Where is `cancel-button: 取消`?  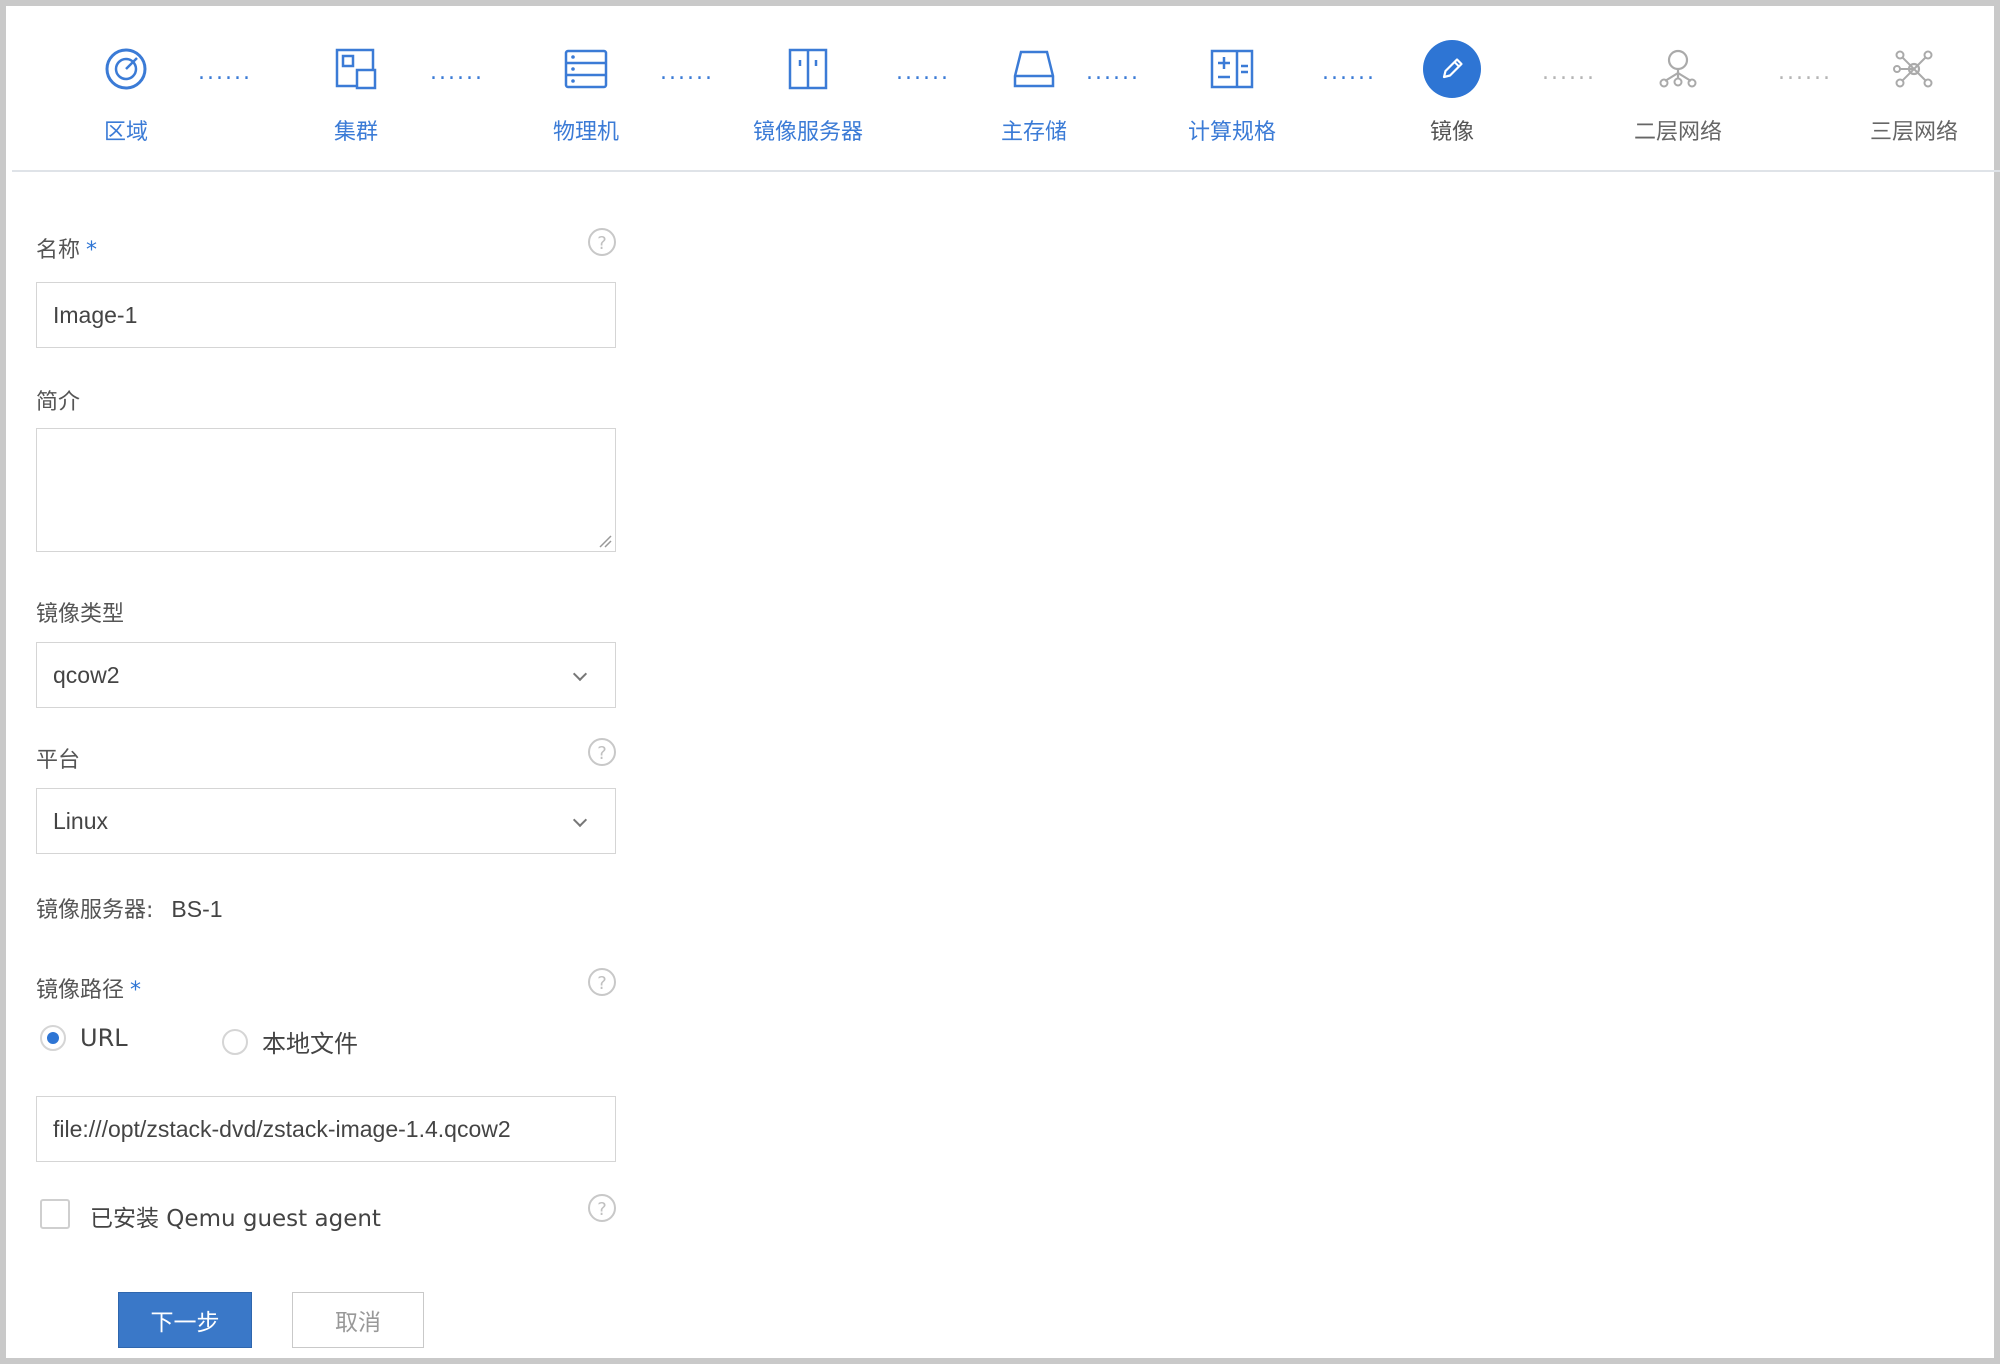 cancel-button: 取消 is located at coordinates (358, 1320).